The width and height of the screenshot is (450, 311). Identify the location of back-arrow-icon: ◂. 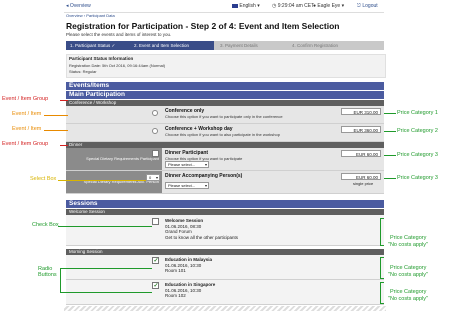
(67, 6).